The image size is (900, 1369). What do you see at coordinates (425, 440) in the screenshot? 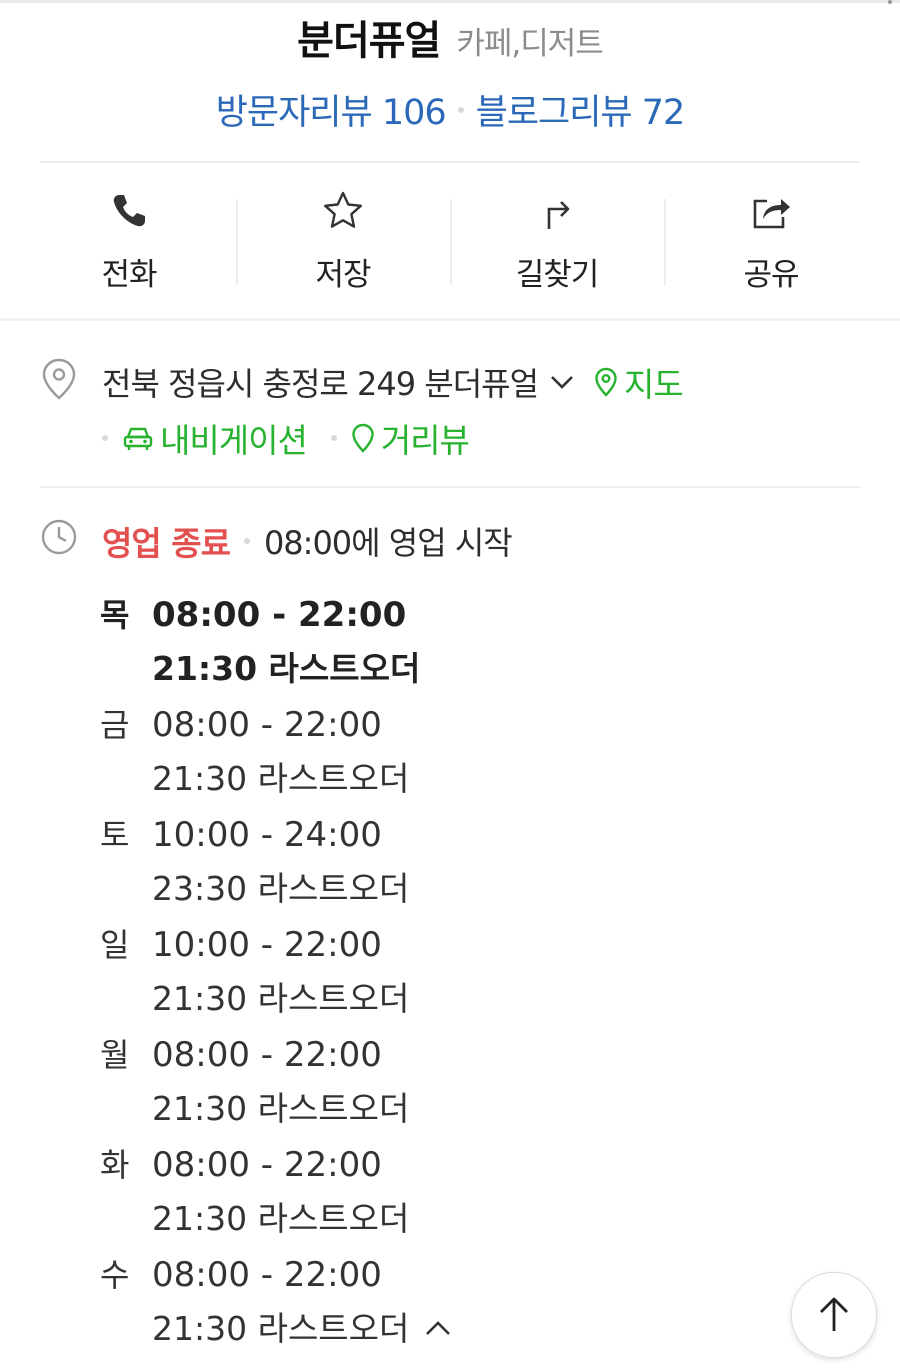
I see `street-view-label: 거리뷰` at bounding box center [425, 440].